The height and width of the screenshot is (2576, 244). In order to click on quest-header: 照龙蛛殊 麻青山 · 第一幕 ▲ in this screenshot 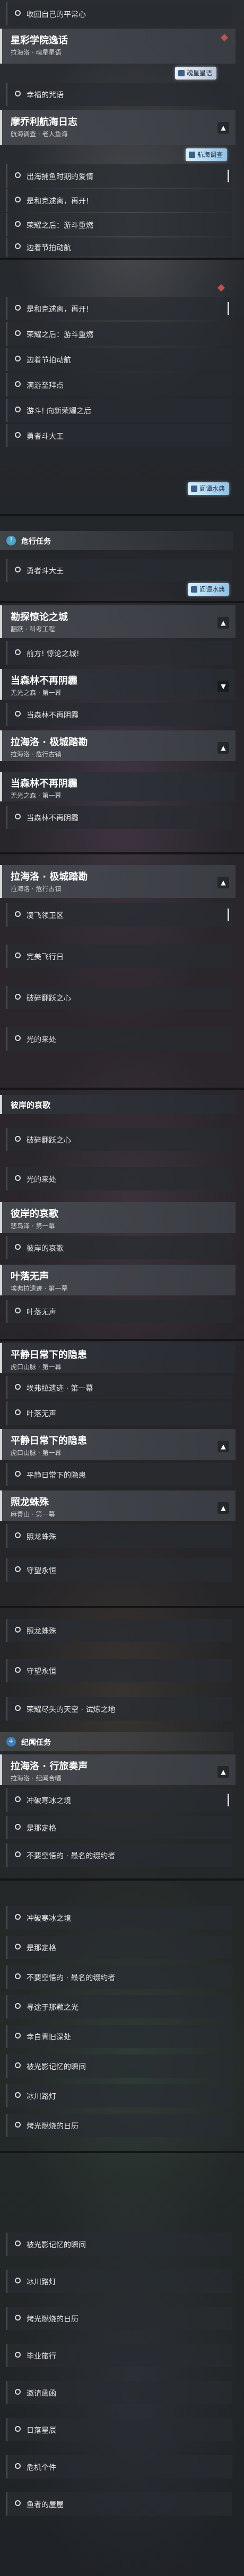, I will do `click(118, 1505)`.